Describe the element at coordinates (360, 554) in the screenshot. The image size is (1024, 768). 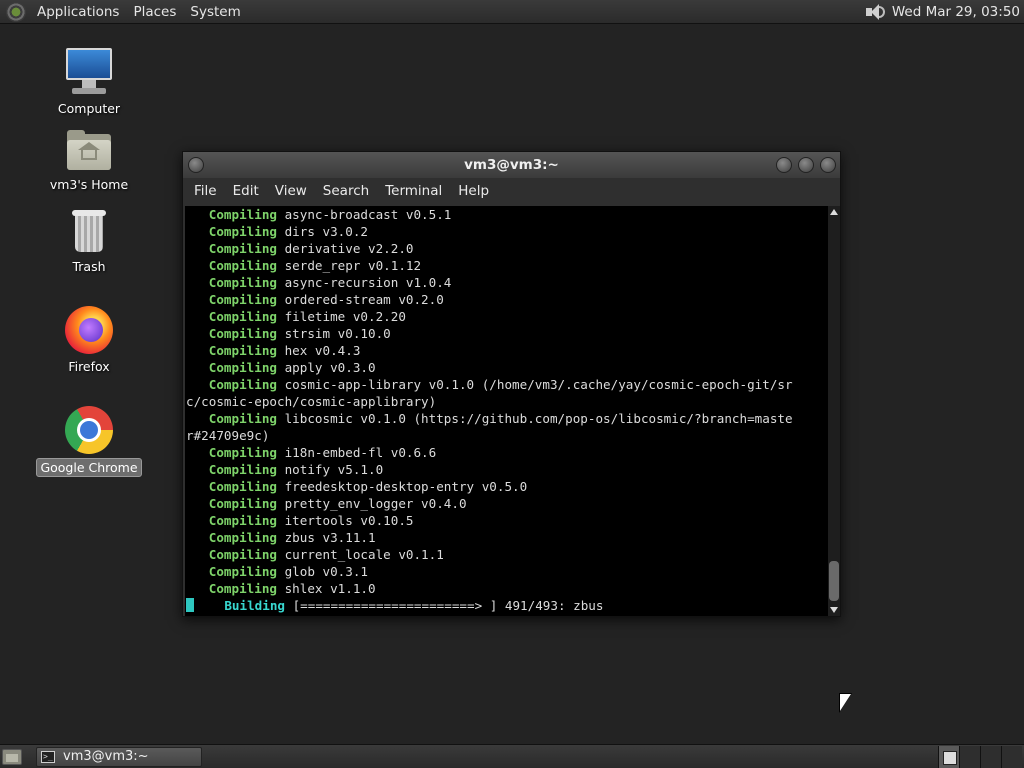
I see `terminal-line-text: current_locale v0.1.1` at that location.